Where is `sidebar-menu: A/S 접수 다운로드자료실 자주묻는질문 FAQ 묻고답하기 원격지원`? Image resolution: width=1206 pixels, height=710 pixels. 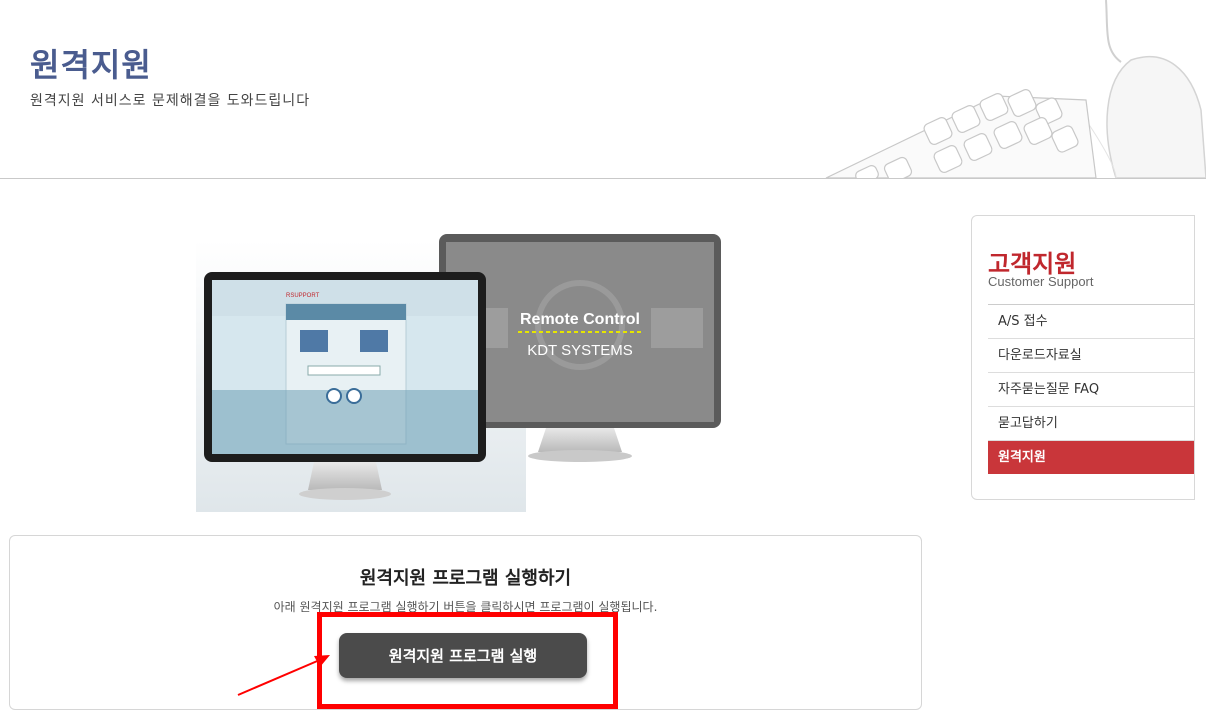 sidebar-menu: A/S 접수 다운로드자료실 자주묻는질문 FAQ 묻고답하기 원격지원 is located at coordinates (1091, 389).